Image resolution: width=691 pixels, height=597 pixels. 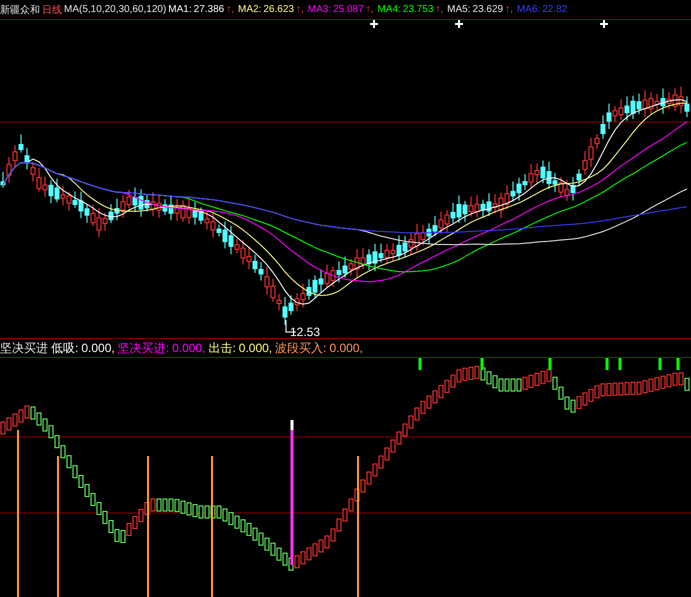 I want to click on low-price-label: 12.53, so click(x=305, y=331).